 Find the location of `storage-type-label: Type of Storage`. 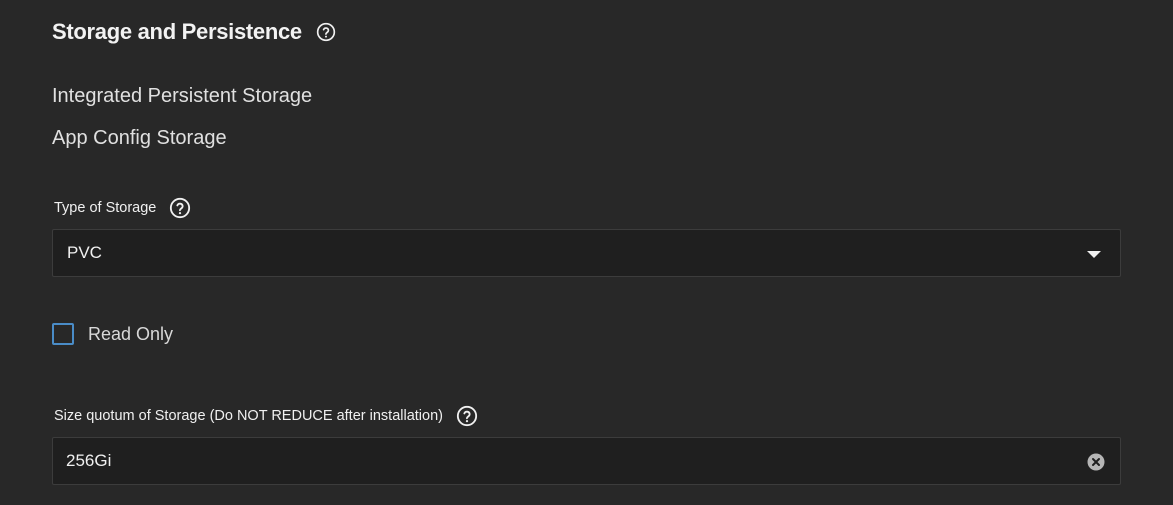

storage-type-label: Type of Storage is located at coordinates (105, 208).